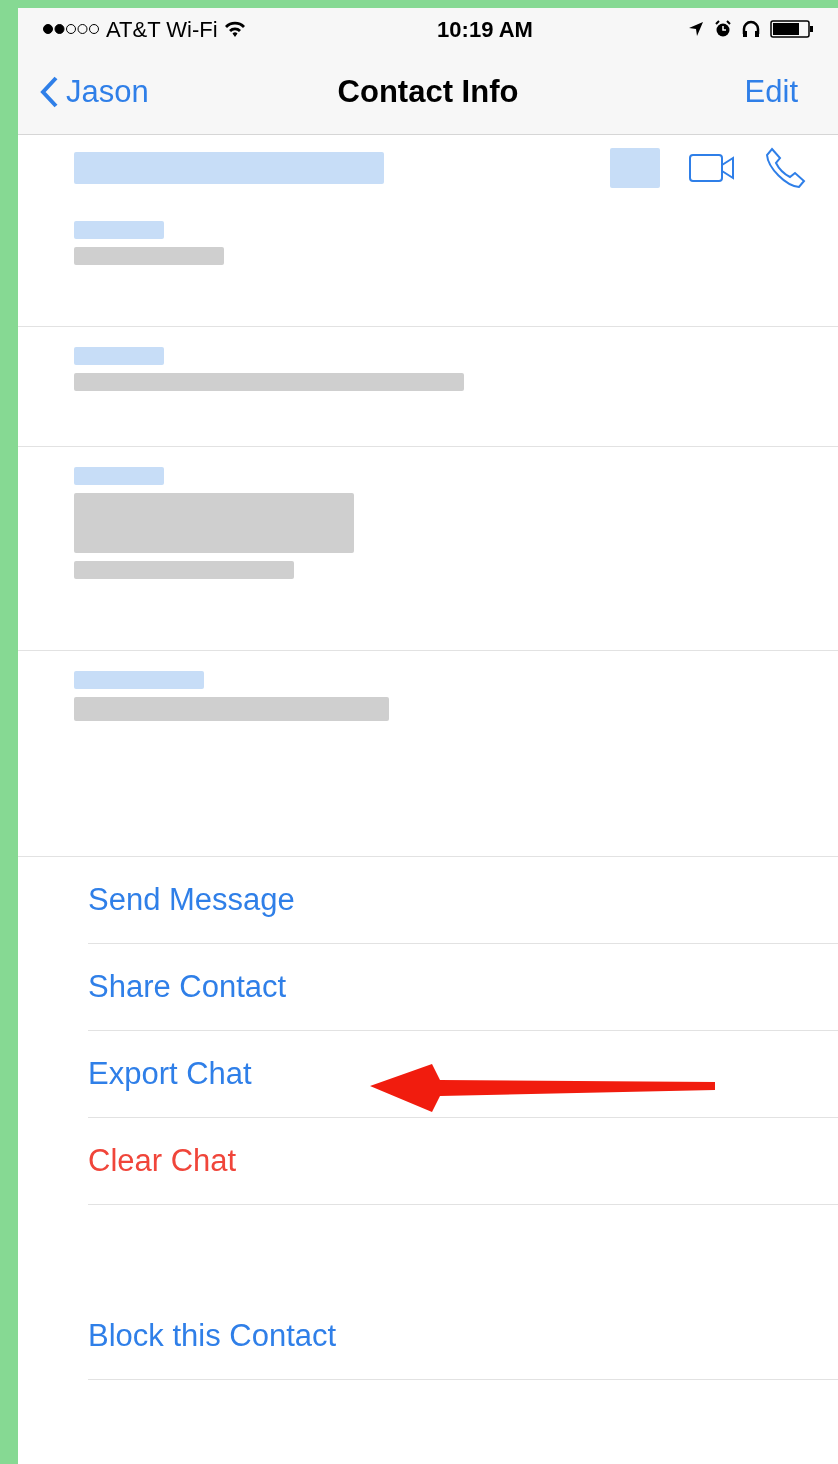  What do you see at coordinates (212, 1336) in the screenshot?
I see `action-row: Block this Contact` at bounding box center [212, 1336].